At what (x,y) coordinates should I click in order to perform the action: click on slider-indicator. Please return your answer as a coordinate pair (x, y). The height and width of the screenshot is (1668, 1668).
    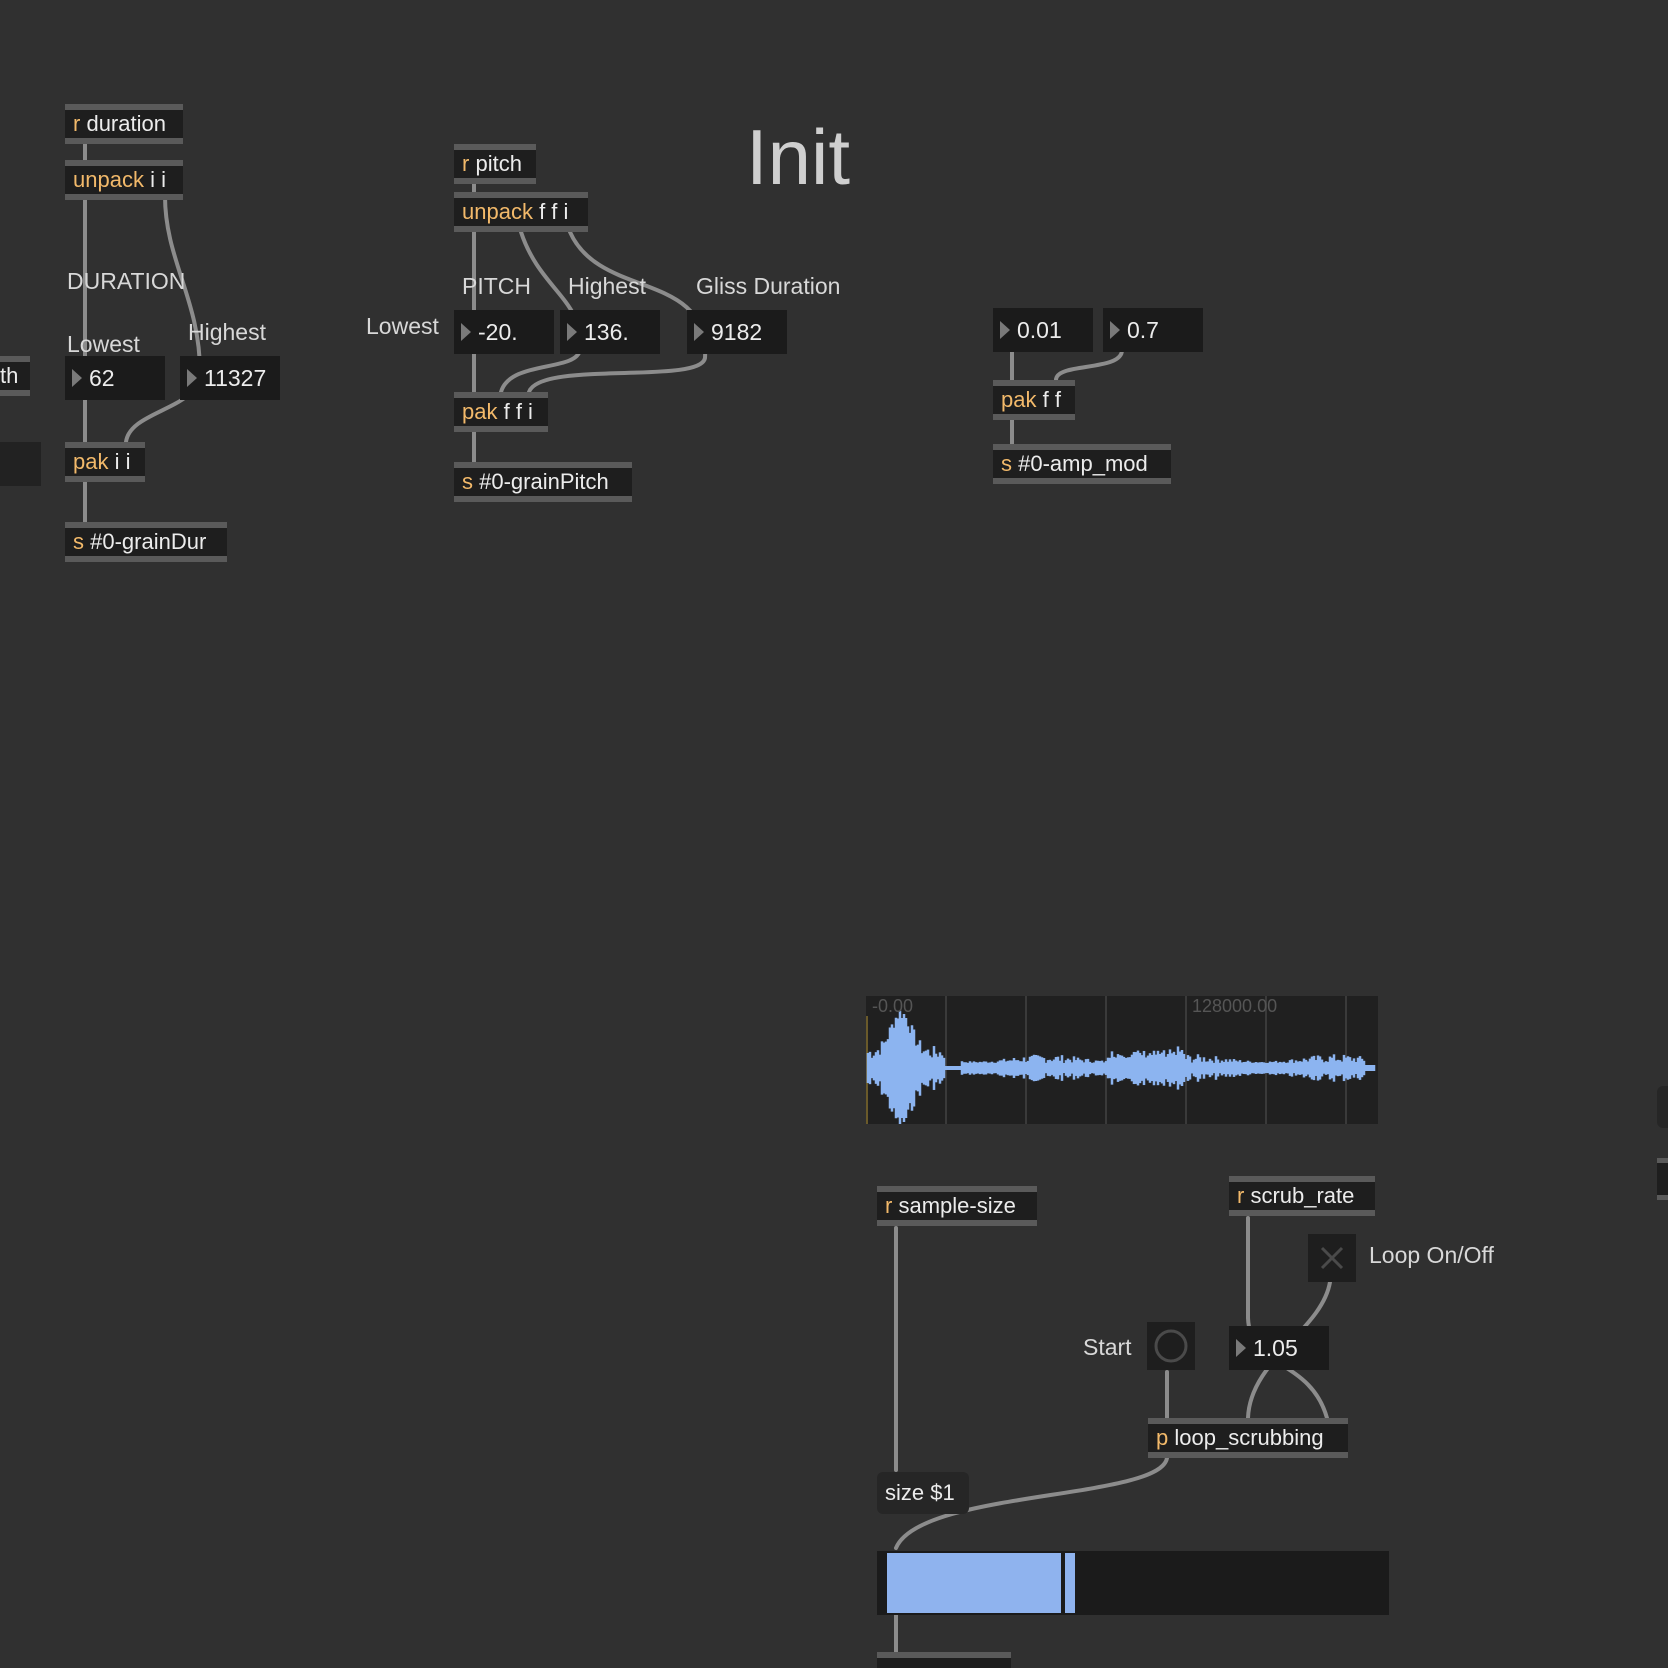
    Looking at the image, I should click on (1070, 1583).